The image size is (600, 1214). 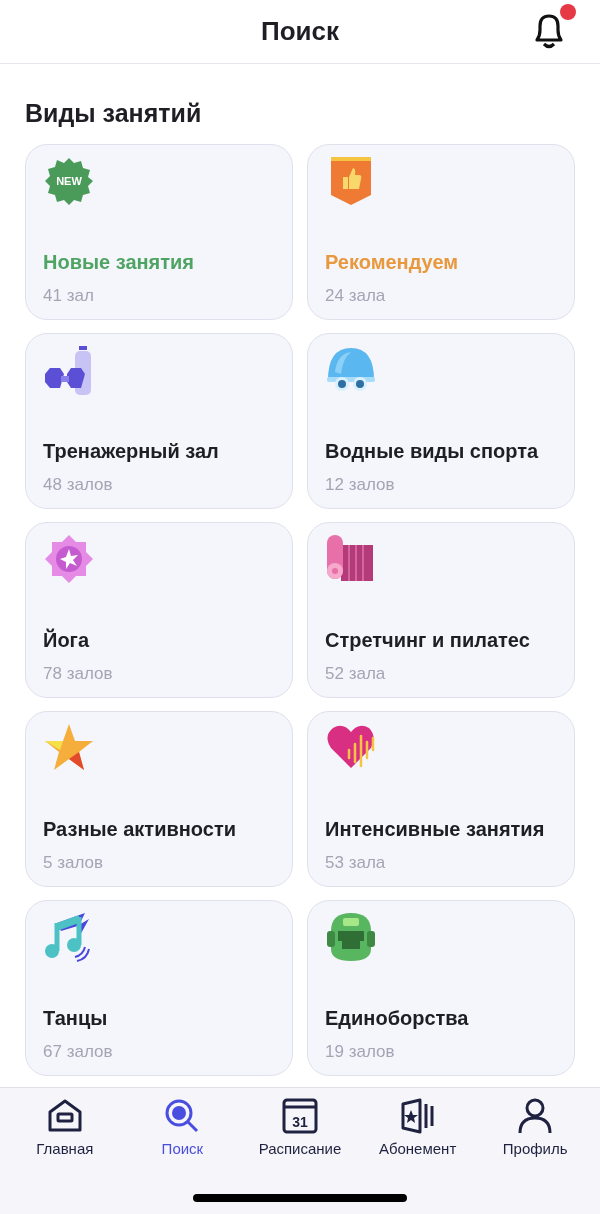 I want to click on gym-count: 19 залов, so click(x=360, y=1052).